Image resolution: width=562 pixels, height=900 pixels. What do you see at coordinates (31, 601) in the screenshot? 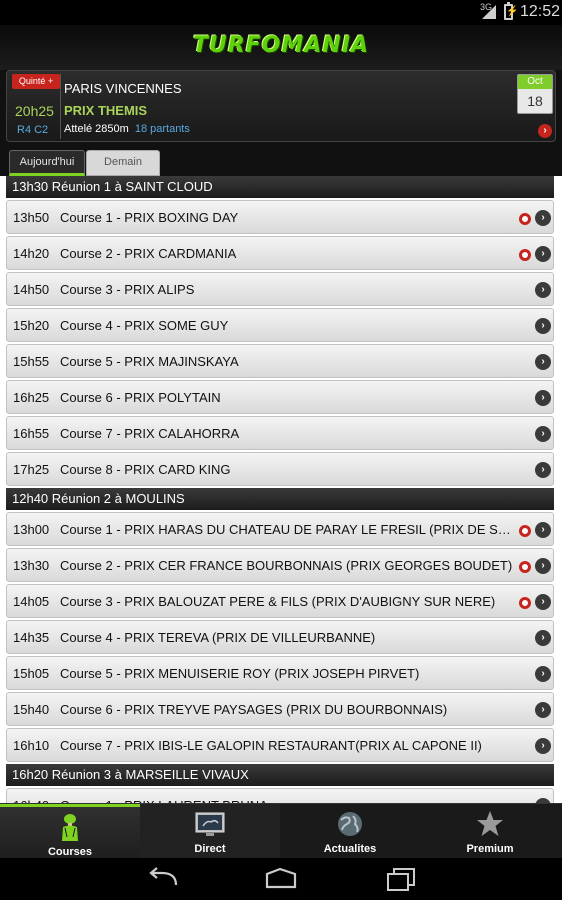
I see `race-time: 14h05` at bounding box center [31, 601].